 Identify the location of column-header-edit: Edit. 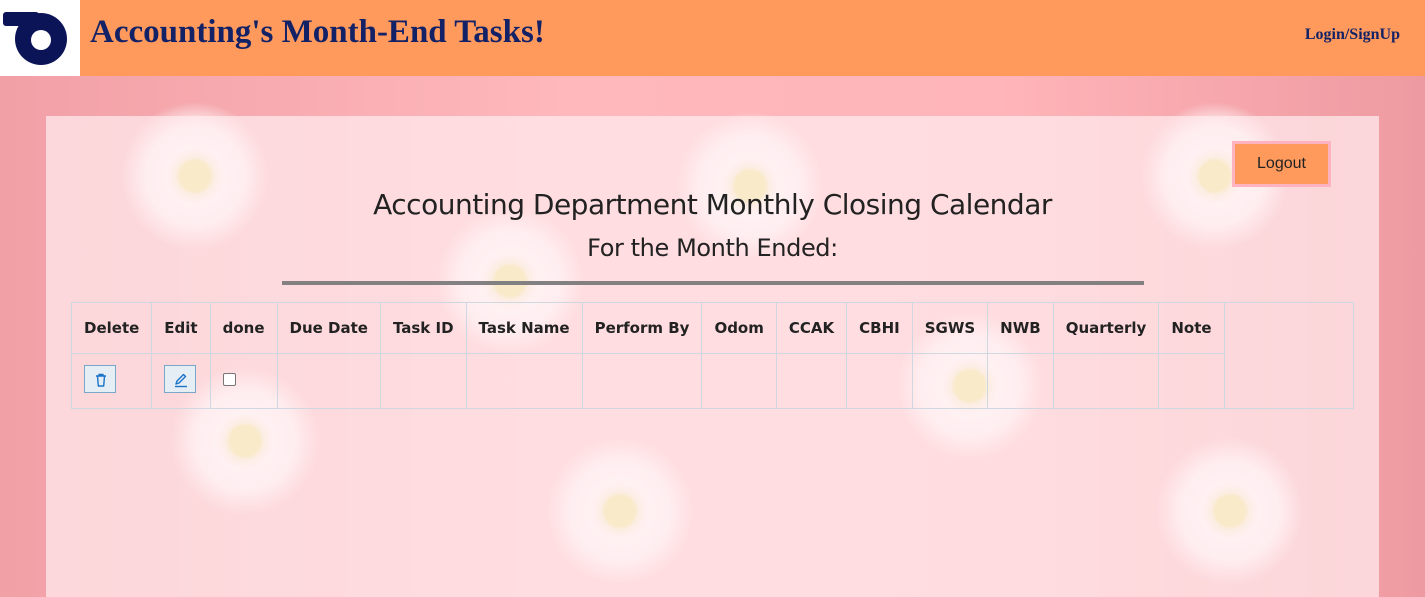
(181, 328).